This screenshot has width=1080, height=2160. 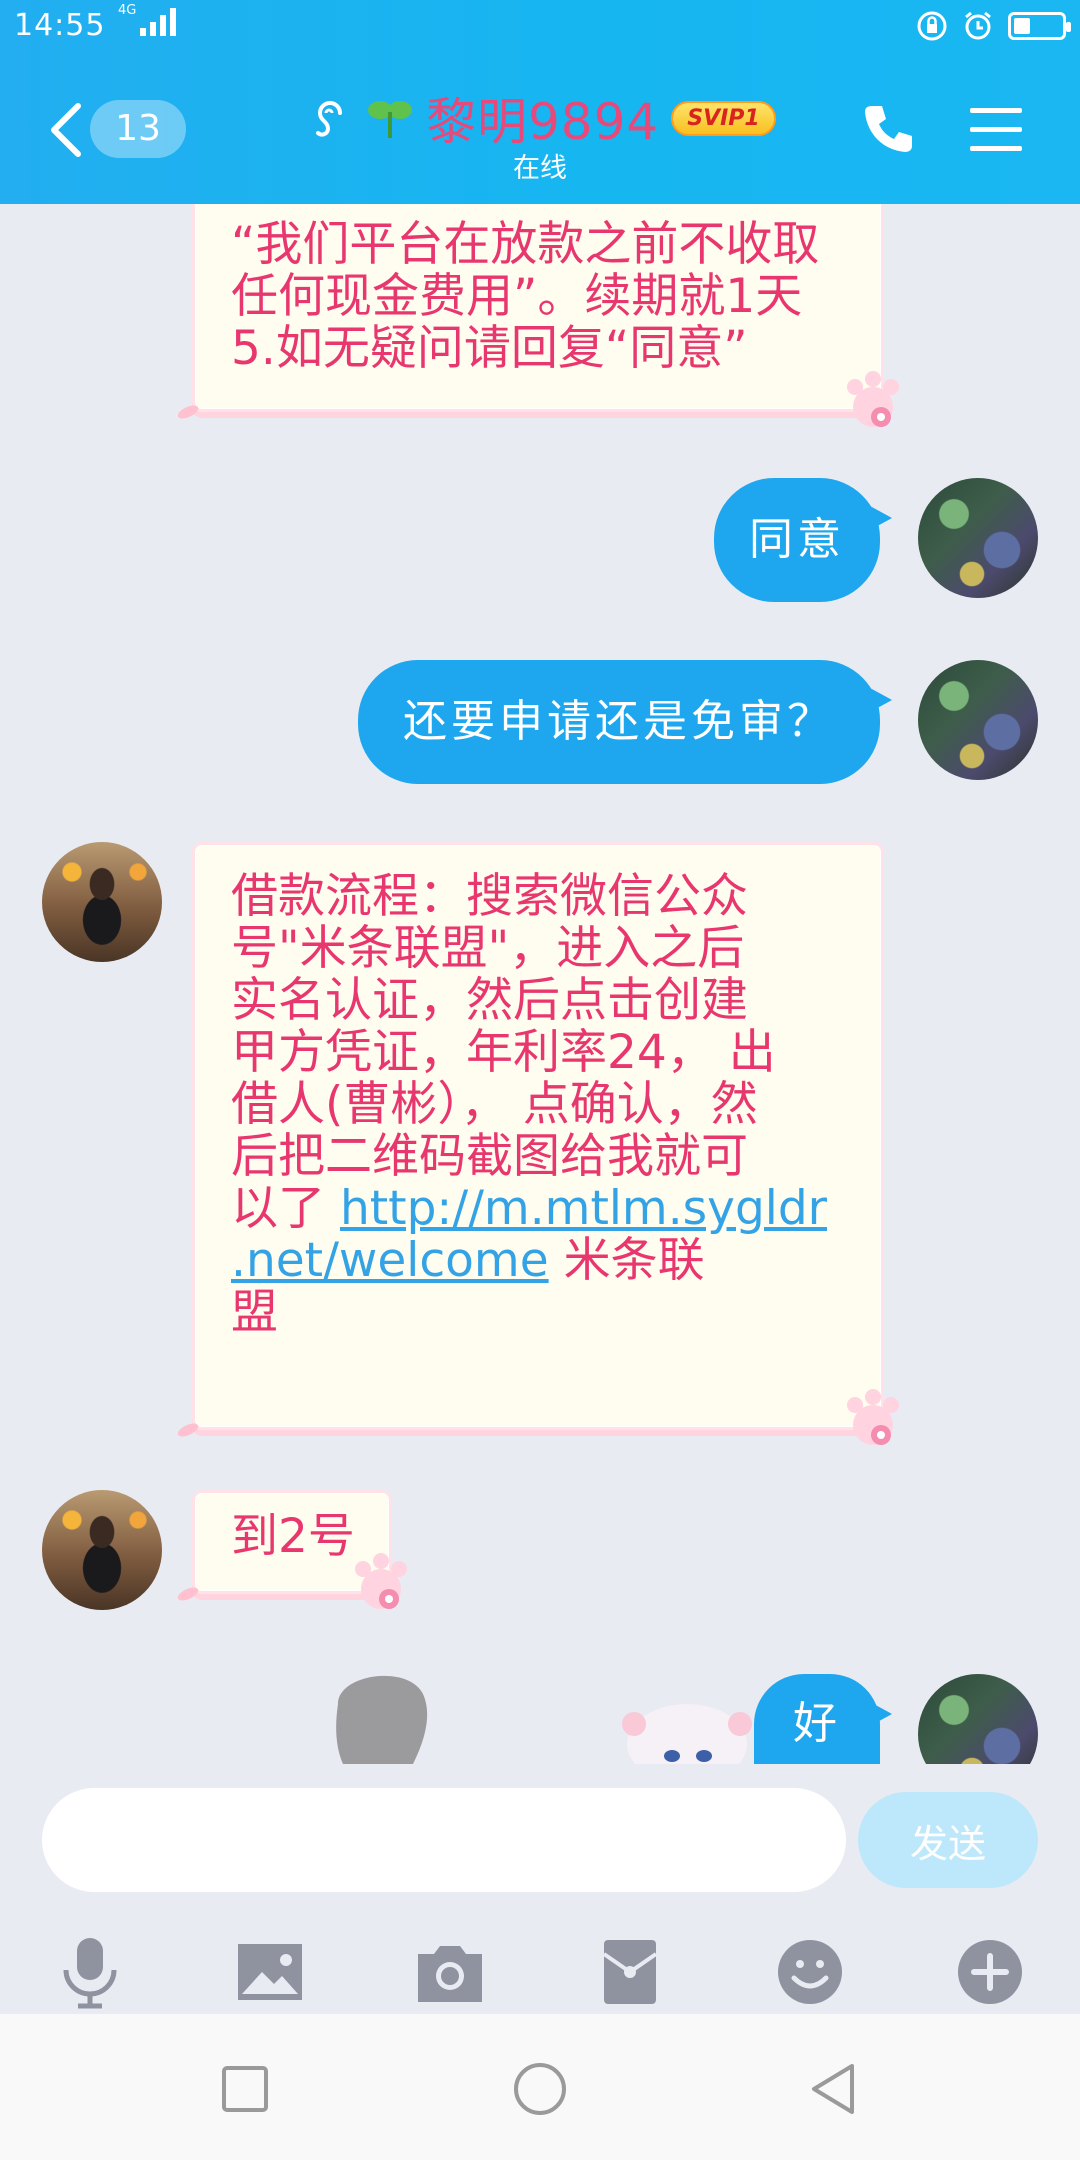 What do you see at coordinates (948, 1840) in the screenshot?
I see `send-button: 发送` at bounding box center [948, 1840].